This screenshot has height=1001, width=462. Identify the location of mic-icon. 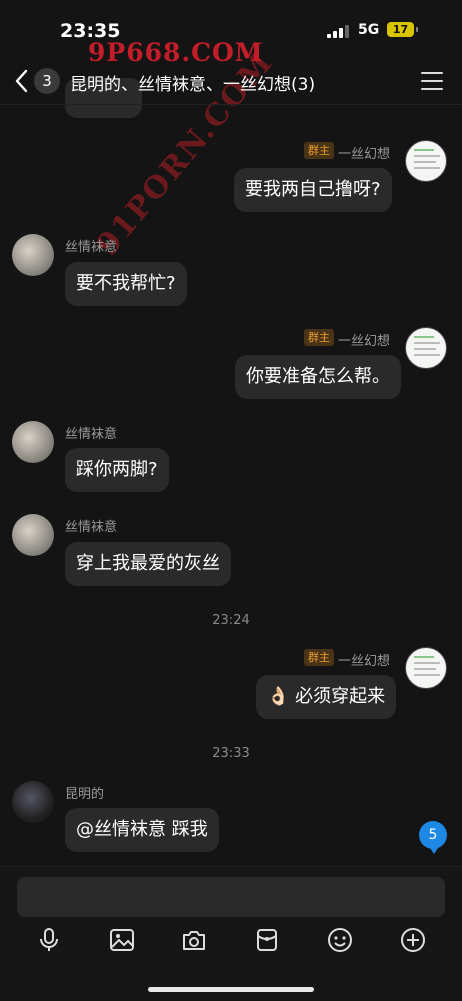
(49, 940).